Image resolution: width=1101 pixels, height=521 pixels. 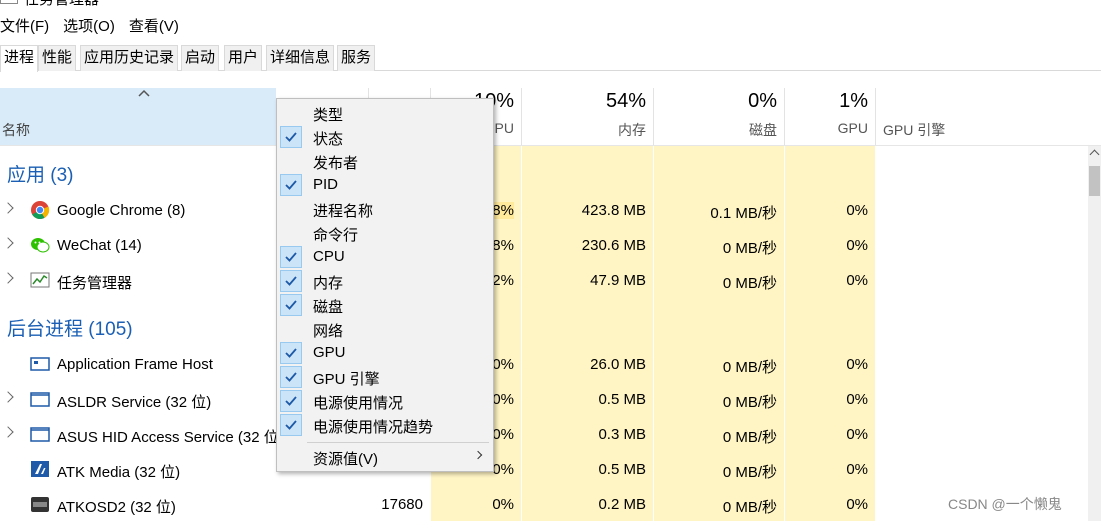 I want to click on menu-options: 选项(O), so click(x=92, y=27).